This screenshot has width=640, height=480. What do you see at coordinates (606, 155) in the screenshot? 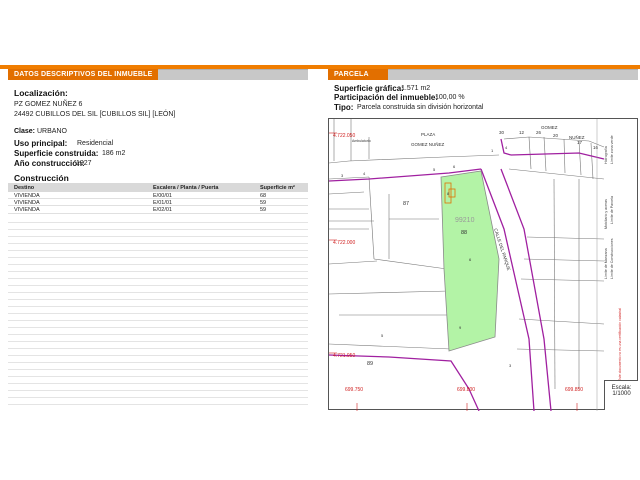
I see `legend-hidrografia: Hidrografía` at bounding box center [606, 155].